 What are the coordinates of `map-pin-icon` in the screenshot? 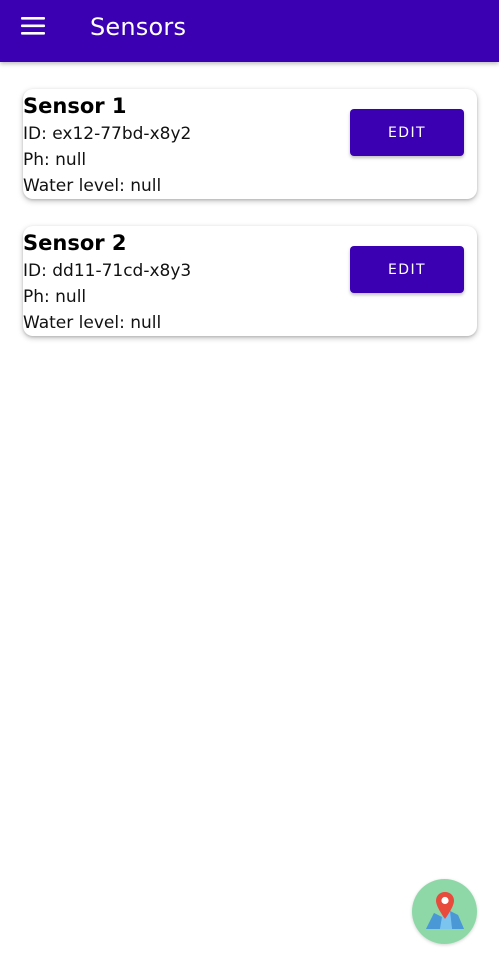 It's located at (445, 912).